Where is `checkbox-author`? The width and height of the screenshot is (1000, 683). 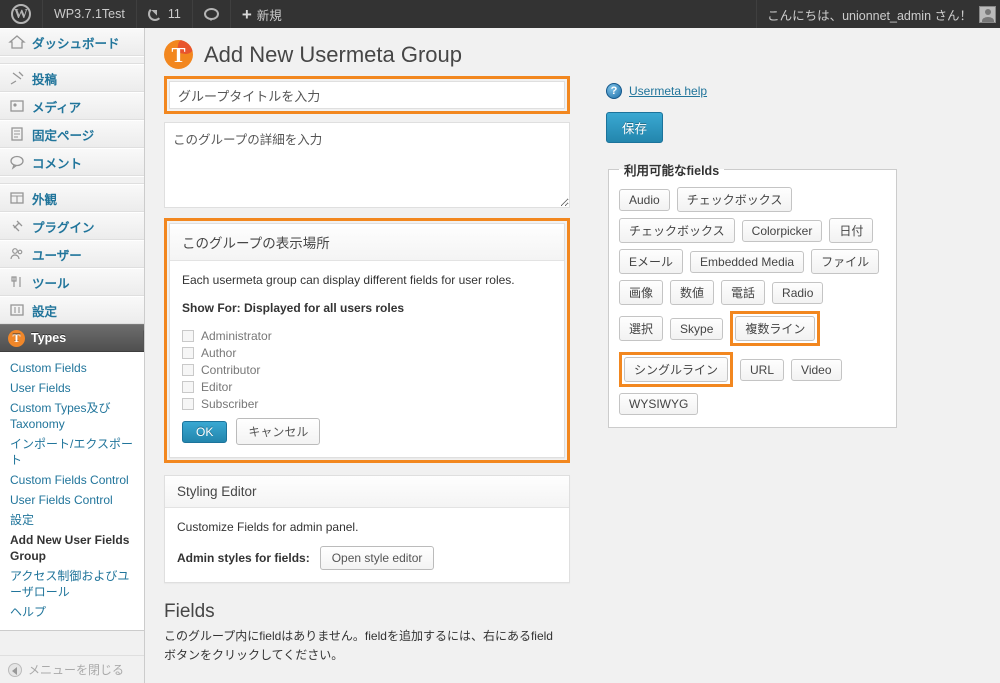
checkbox-author is located at coordinates (188, 353).